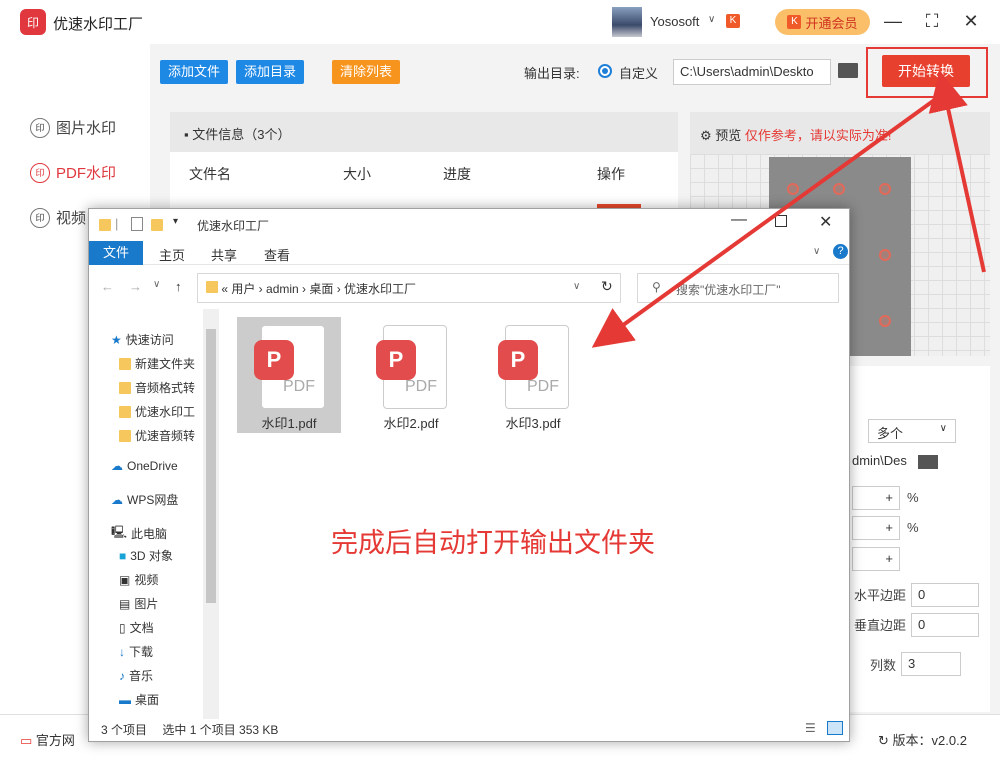 The height and width of the screenshot is (760, 1000). Describe the element at coordinates (366, 72) in the screenshot. I see `clear-list-button: 清除列表` at that location.